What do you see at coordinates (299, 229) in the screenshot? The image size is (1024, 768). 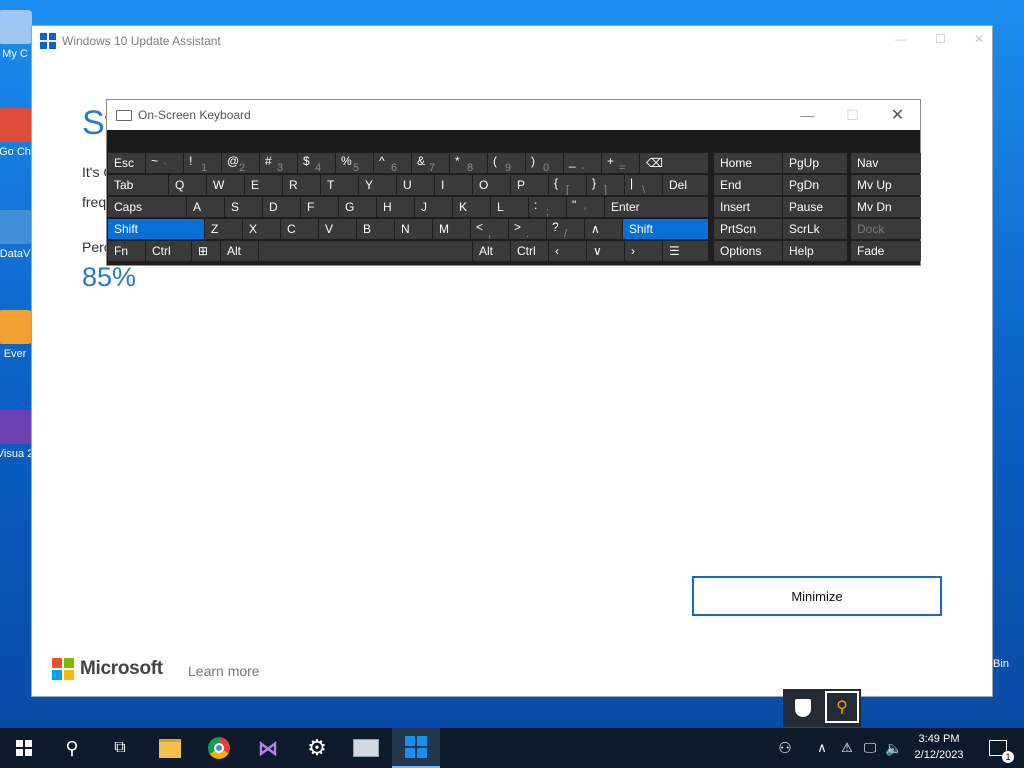 I see `key-c: C` at bounding box center [299, 229].